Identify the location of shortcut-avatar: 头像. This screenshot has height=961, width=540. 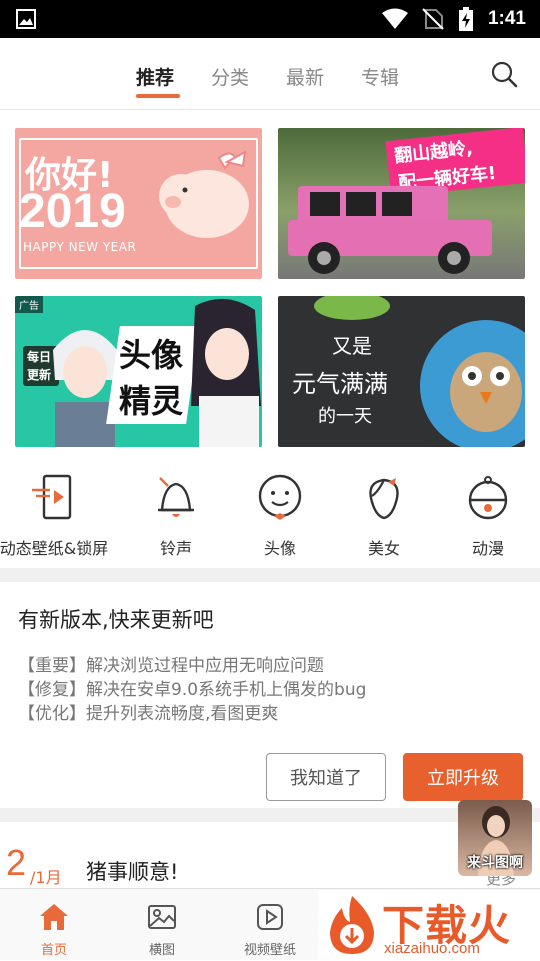
(280, 513).